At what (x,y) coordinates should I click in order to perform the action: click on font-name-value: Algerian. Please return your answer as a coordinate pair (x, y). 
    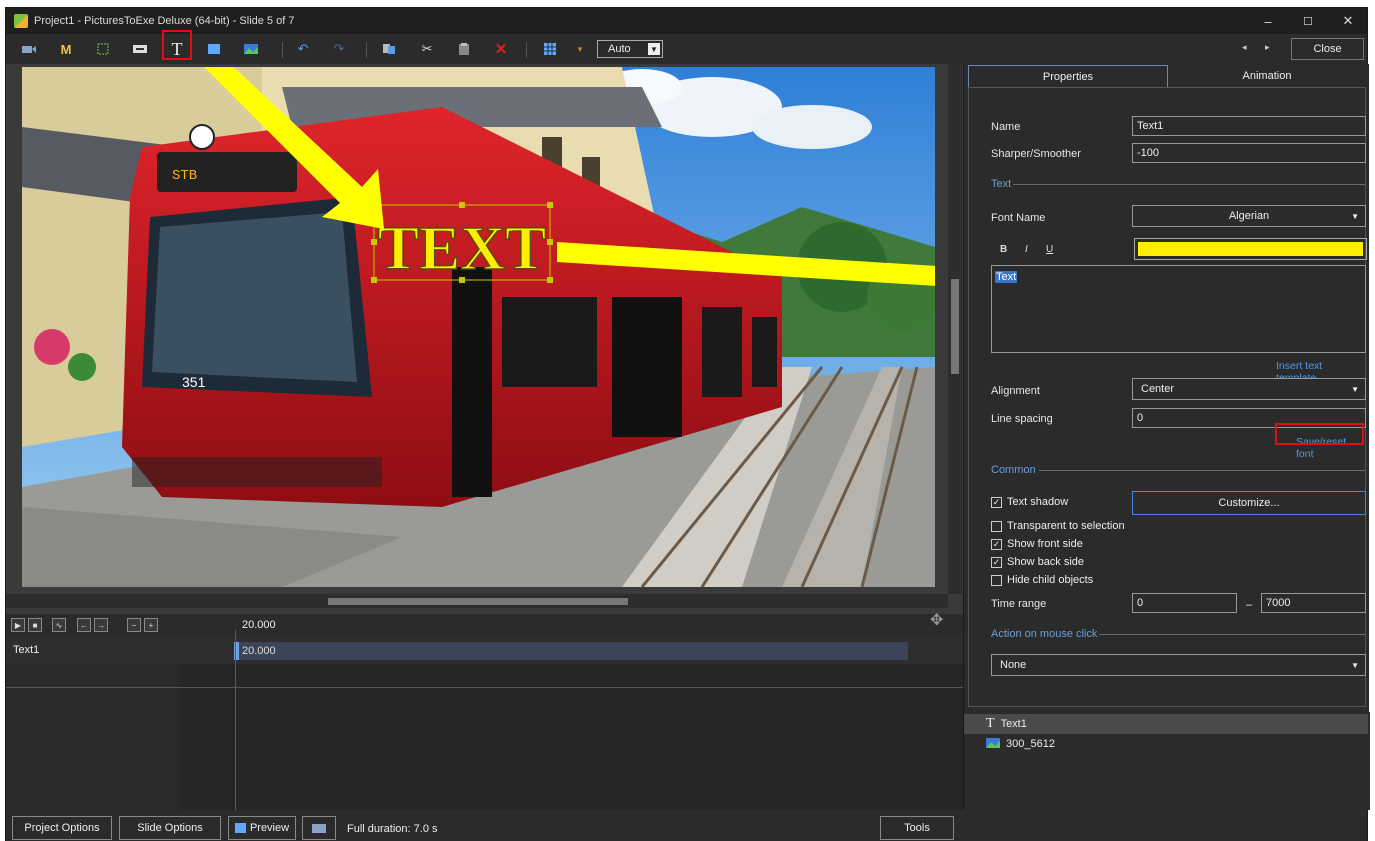
    Looking at the image, I should click on (1249, 216).